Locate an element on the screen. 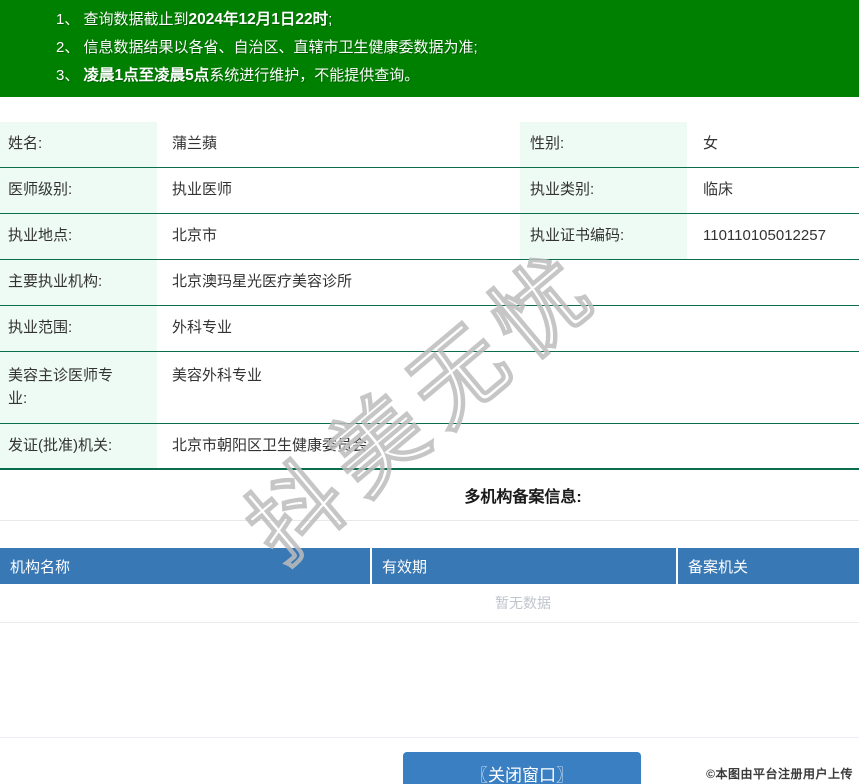 This screenshot has width=859, height=784. main-institution-value: 北京澳玛星光医疗美容诊所 is located at coordinates (262, 282).